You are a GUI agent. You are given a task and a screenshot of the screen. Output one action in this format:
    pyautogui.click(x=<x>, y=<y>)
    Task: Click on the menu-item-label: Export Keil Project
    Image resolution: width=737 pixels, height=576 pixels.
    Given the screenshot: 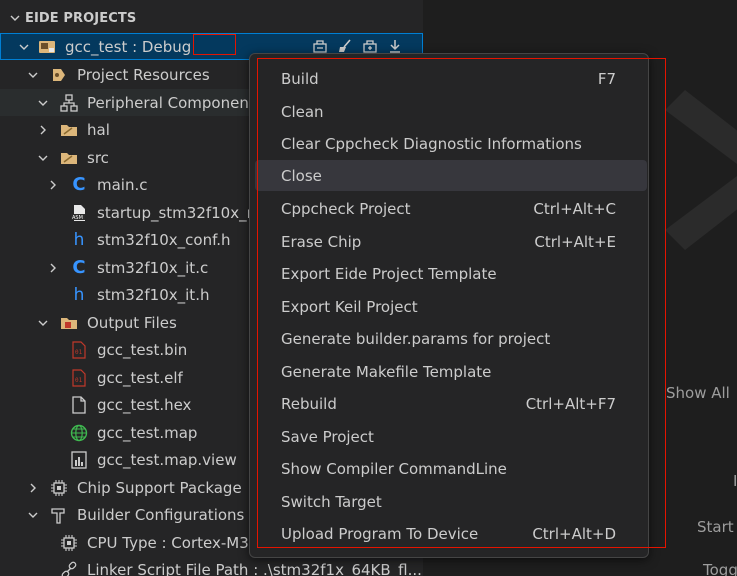 What is the action you would take?
    pyautogui.click(x=349, y=306)
    